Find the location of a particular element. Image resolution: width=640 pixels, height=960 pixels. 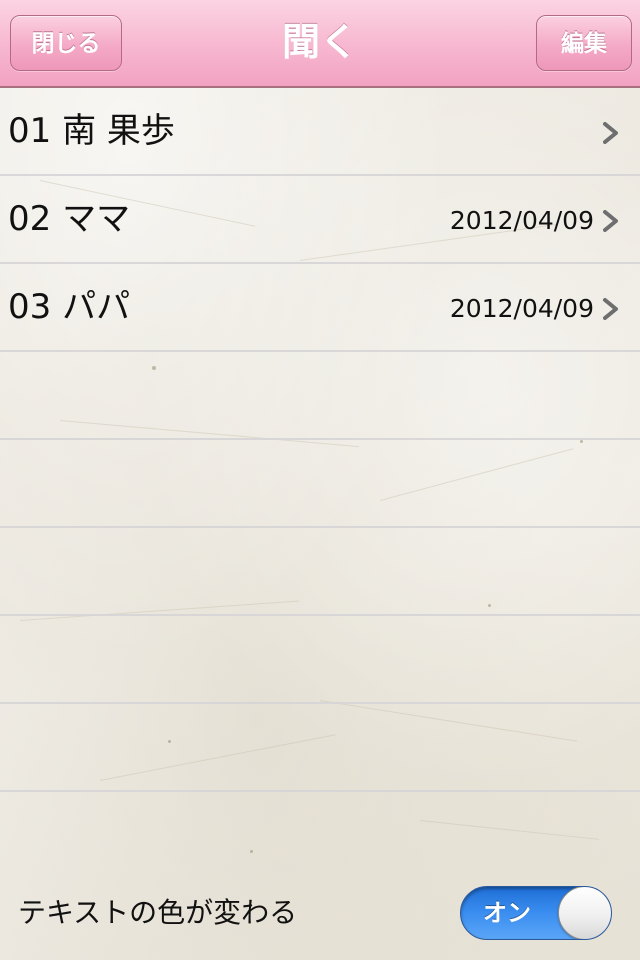

list-item: 03 パパ 2012/04/09 is located at coordinates (320, 308).